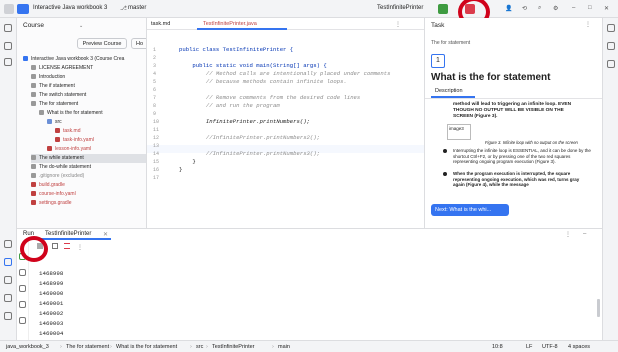 Image resolution: width=618 pixels, height=352 pixels. What do you see at coordinates (443, 9) in the screenshot?
I see `rerun-icon` at bounding box center [443, 9].